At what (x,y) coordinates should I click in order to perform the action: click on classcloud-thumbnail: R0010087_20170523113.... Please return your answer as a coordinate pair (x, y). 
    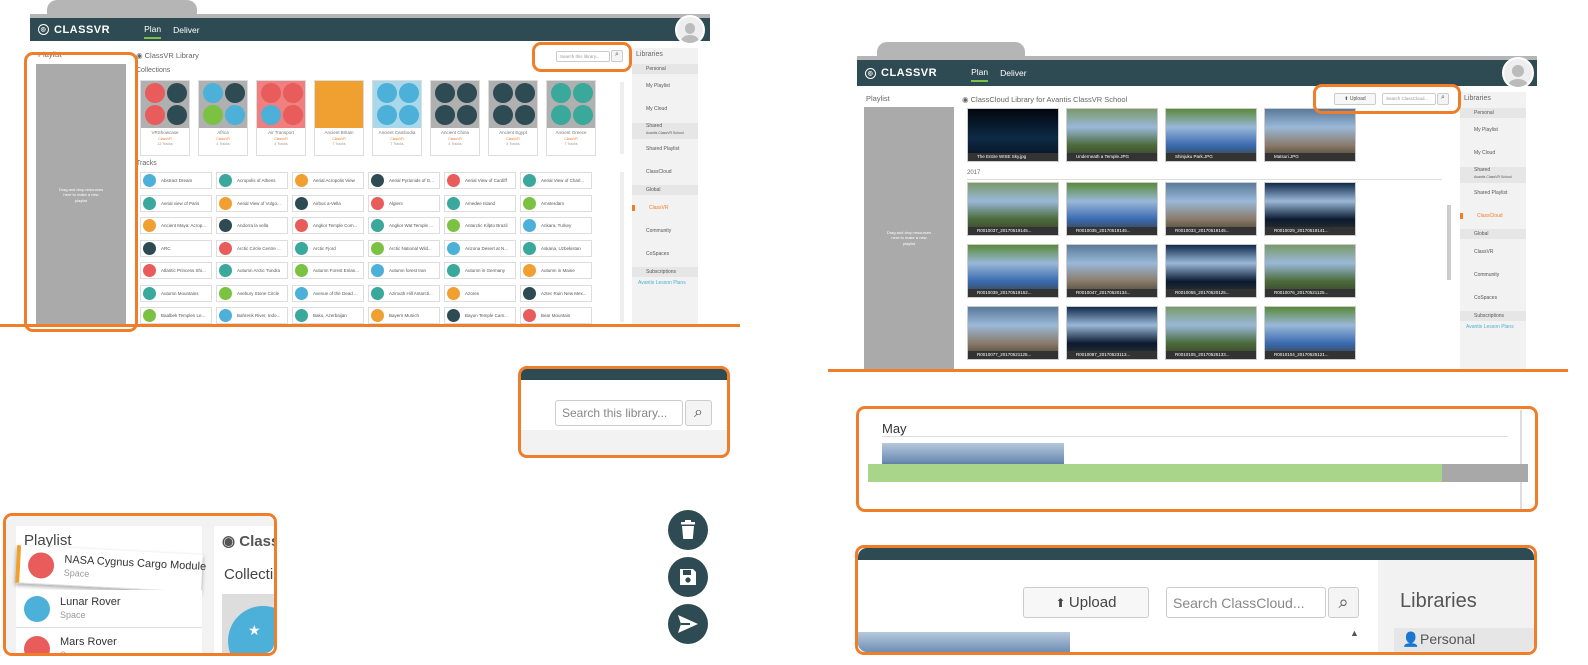
    Looking at the image, I should click on (1112, 333).